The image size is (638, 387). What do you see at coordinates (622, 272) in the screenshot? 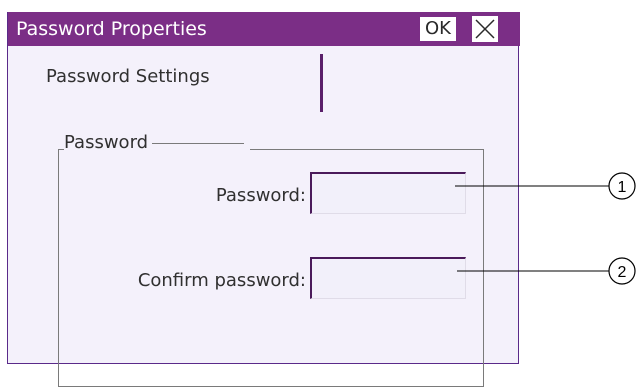
I see `callout-number-2: 2` at bounding box center [622, 272].